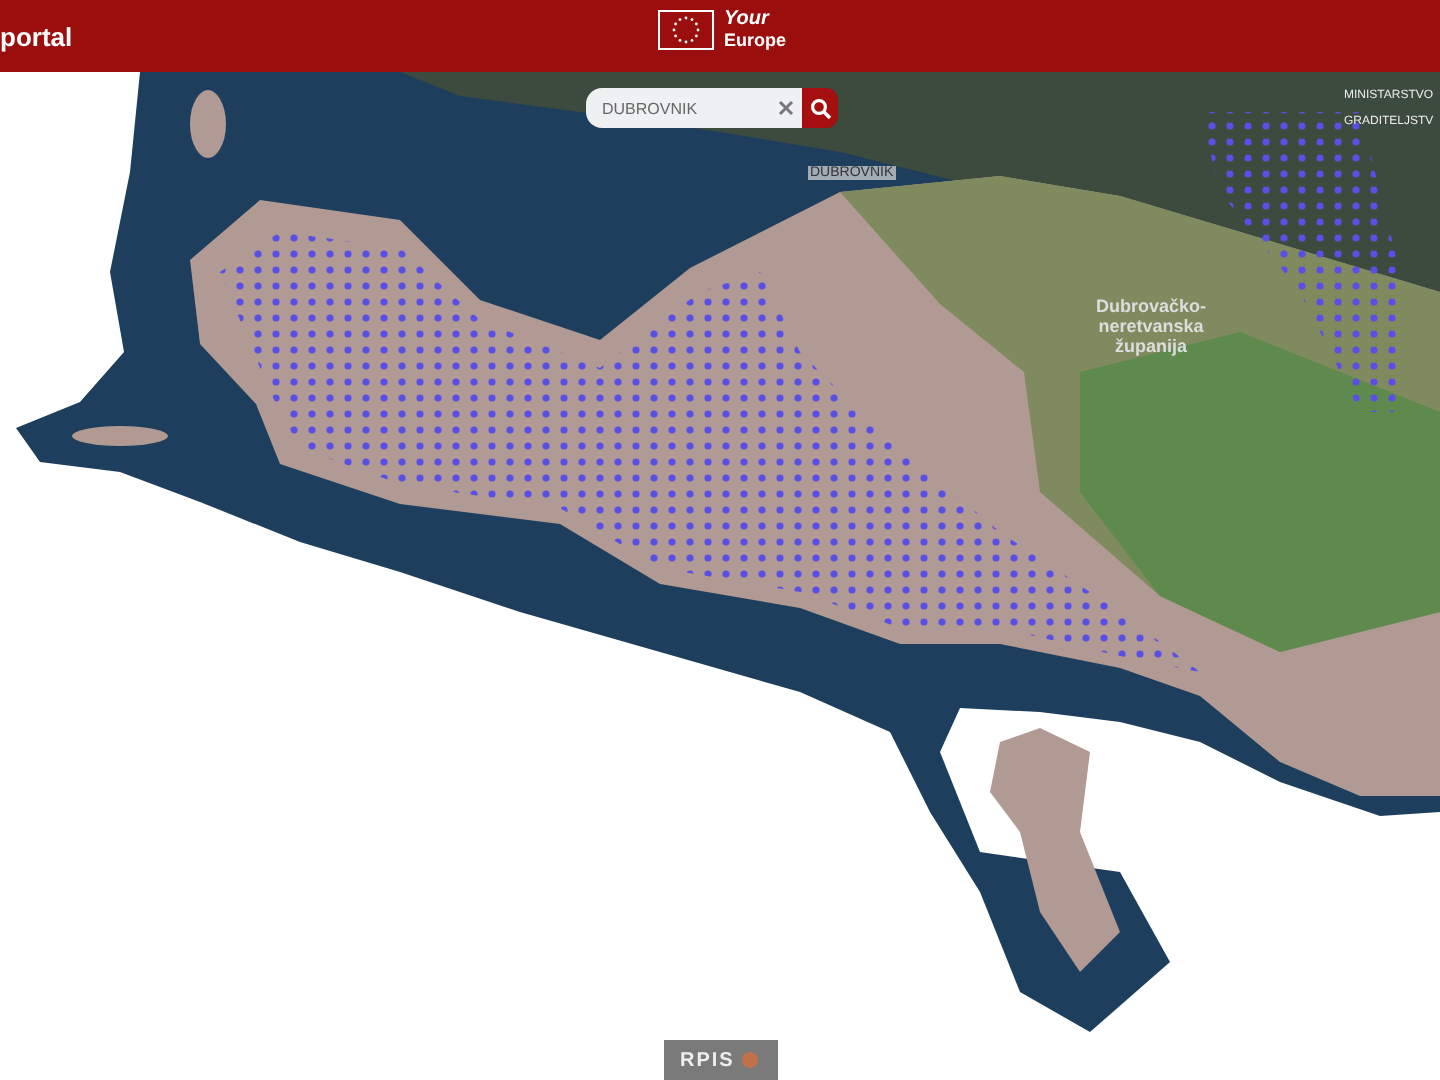 This screenshot has height=1080, width=1440. I want to click on map-label: Dubrovačko-, so click(1151, 306).